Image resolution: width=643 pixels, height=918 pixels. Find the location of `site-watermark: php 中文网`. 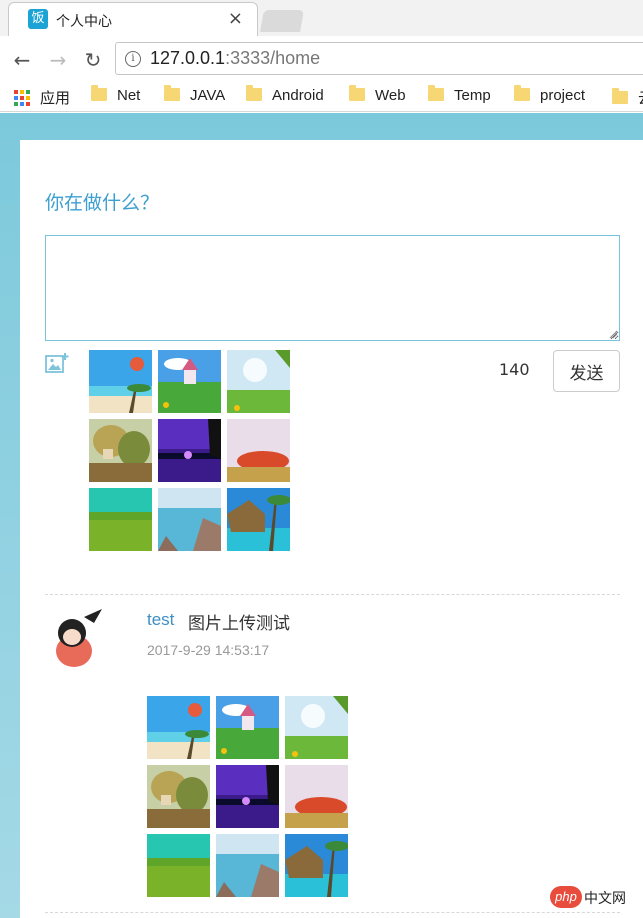

site-watermark: php 中文网 is located at coordinates (594, 898).